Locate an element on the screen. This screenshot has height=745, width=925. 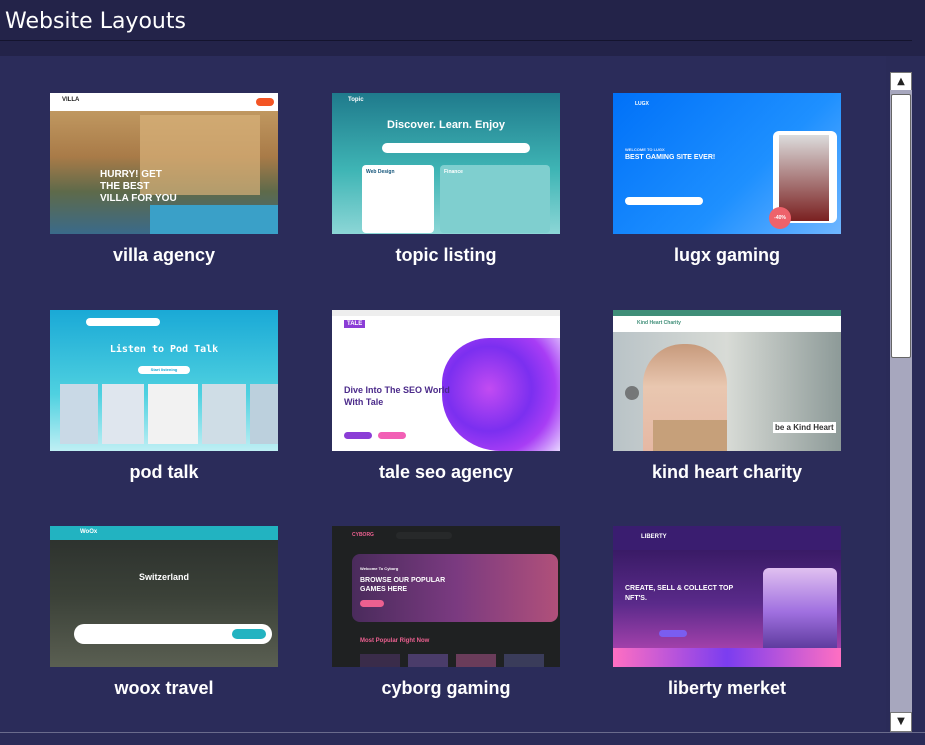
kind-heart-headline: be a Kind Heart is located at coordinates (804, 427).